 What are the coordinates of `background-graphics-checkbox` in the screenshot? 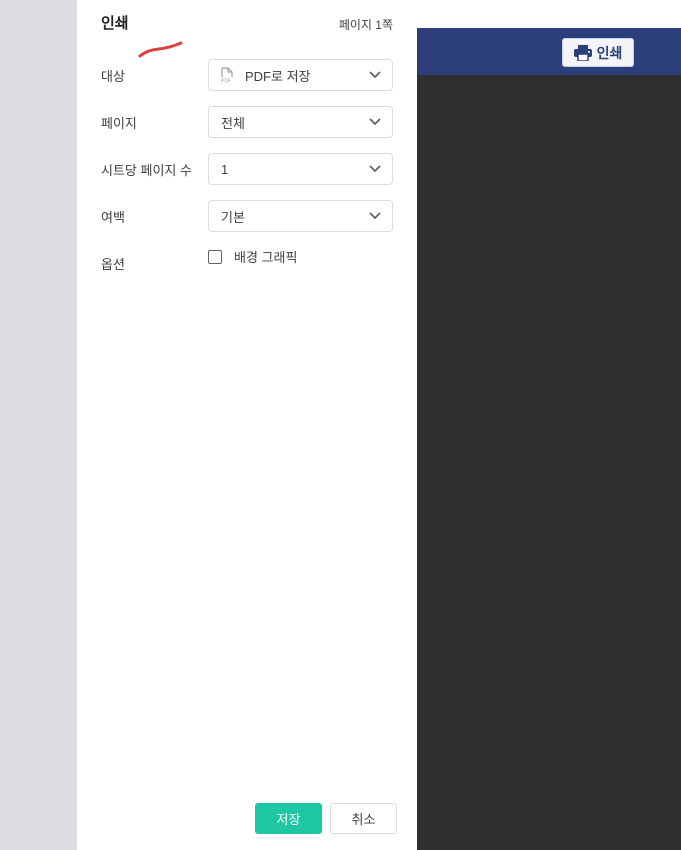 It's located at (215, 256).